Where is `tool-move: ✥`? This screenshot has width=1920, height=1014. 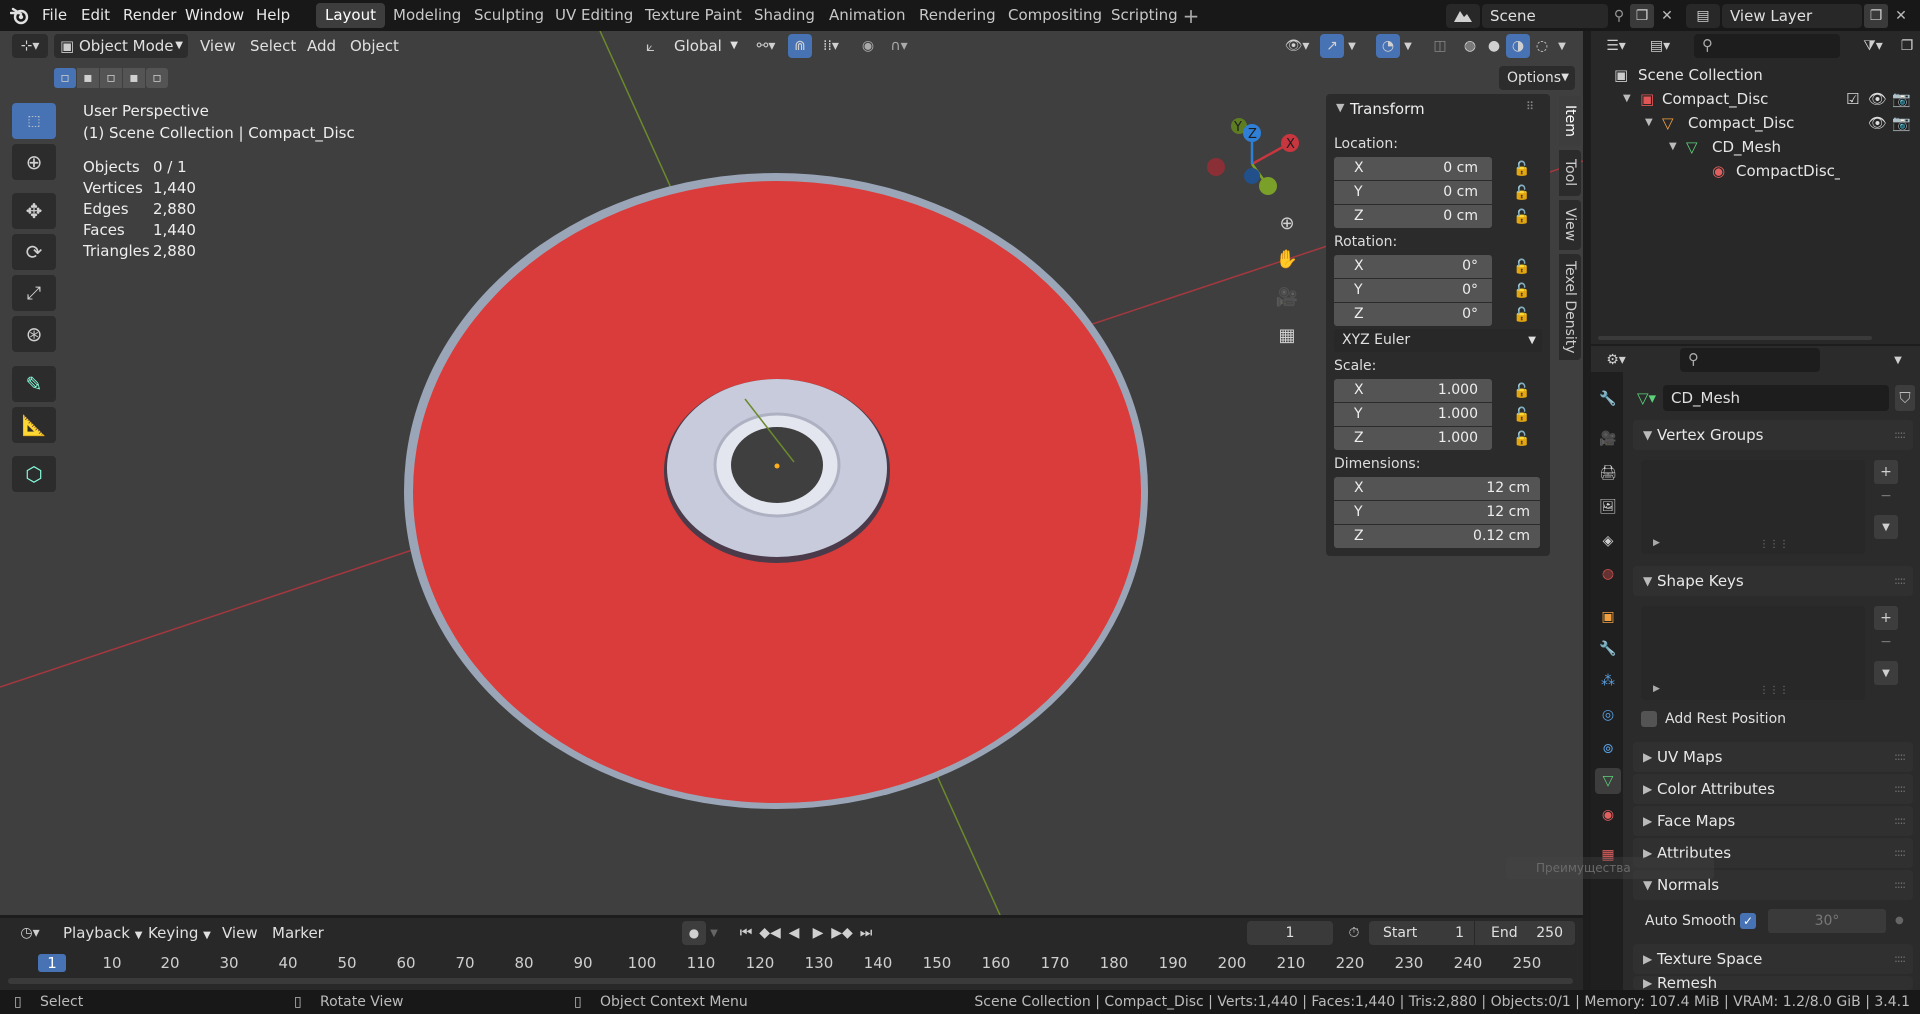 tool-move: ✥ is located at coordinates (34, 211).